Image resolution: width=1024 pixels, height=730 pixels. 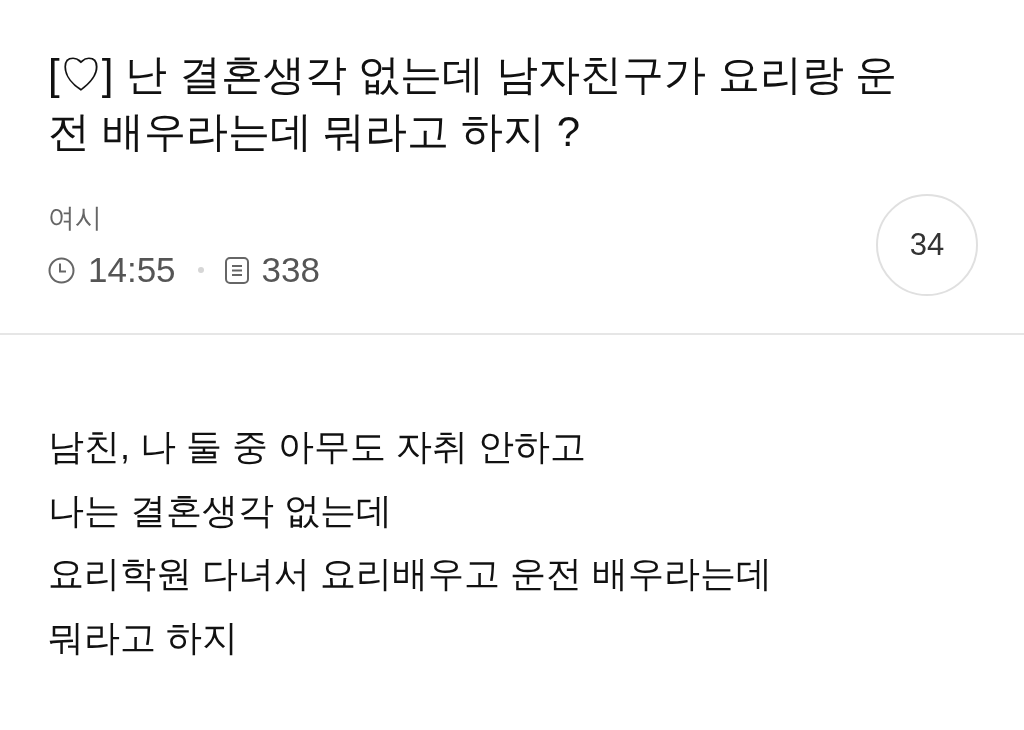 I want to click on separator-dot-icon, so click(x=200, y=270).